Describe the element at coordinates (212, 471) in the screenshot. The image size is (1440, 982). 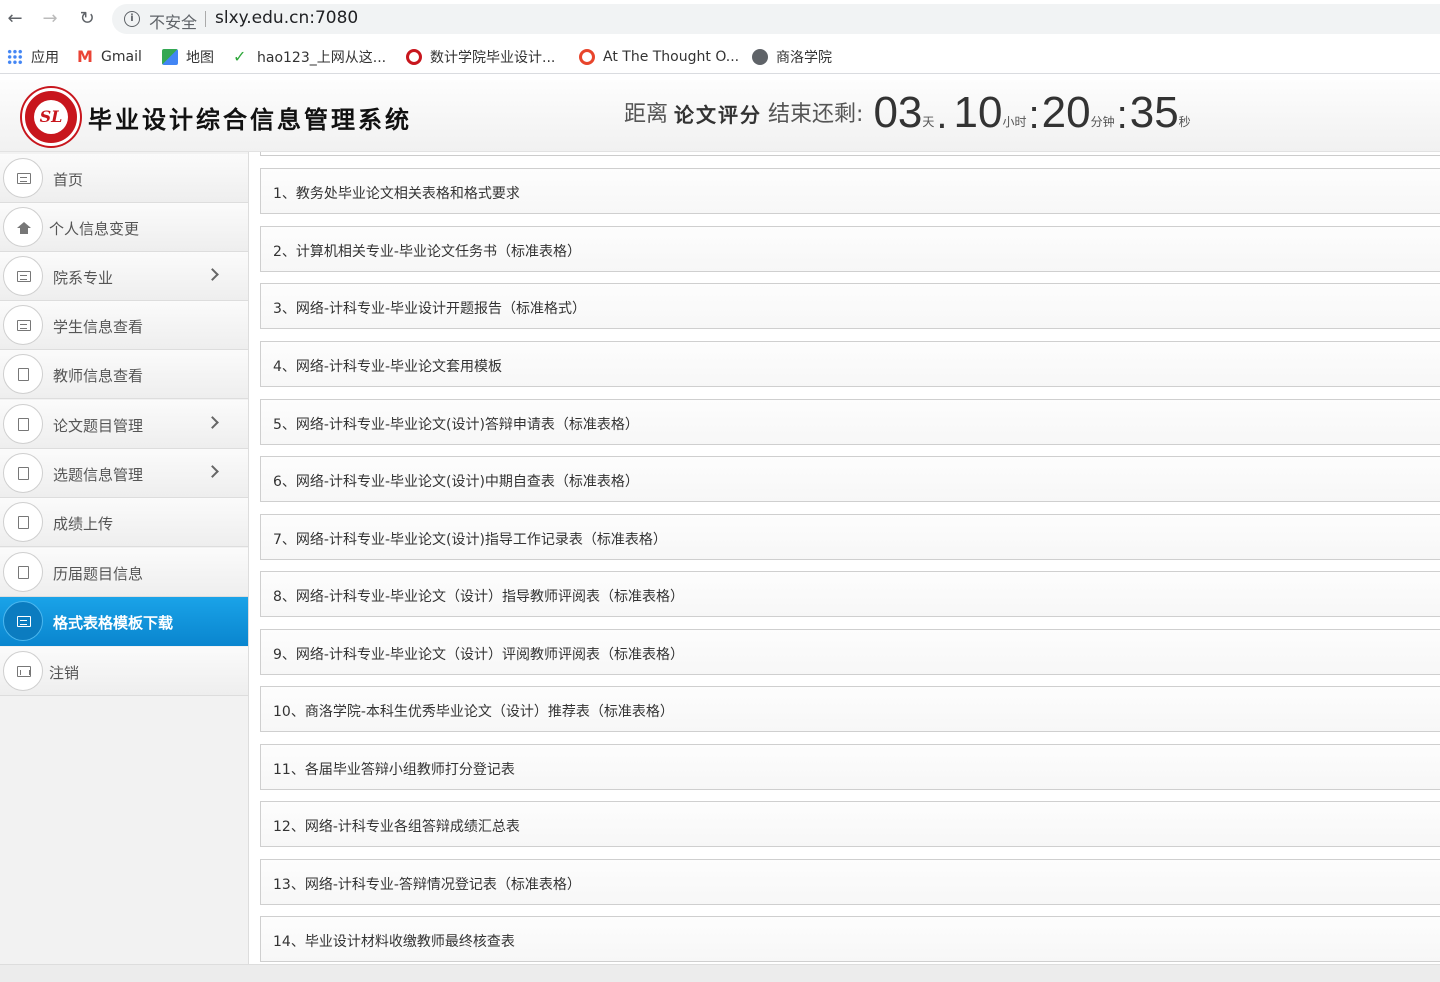
I see `chevron-right-icon` at that location.